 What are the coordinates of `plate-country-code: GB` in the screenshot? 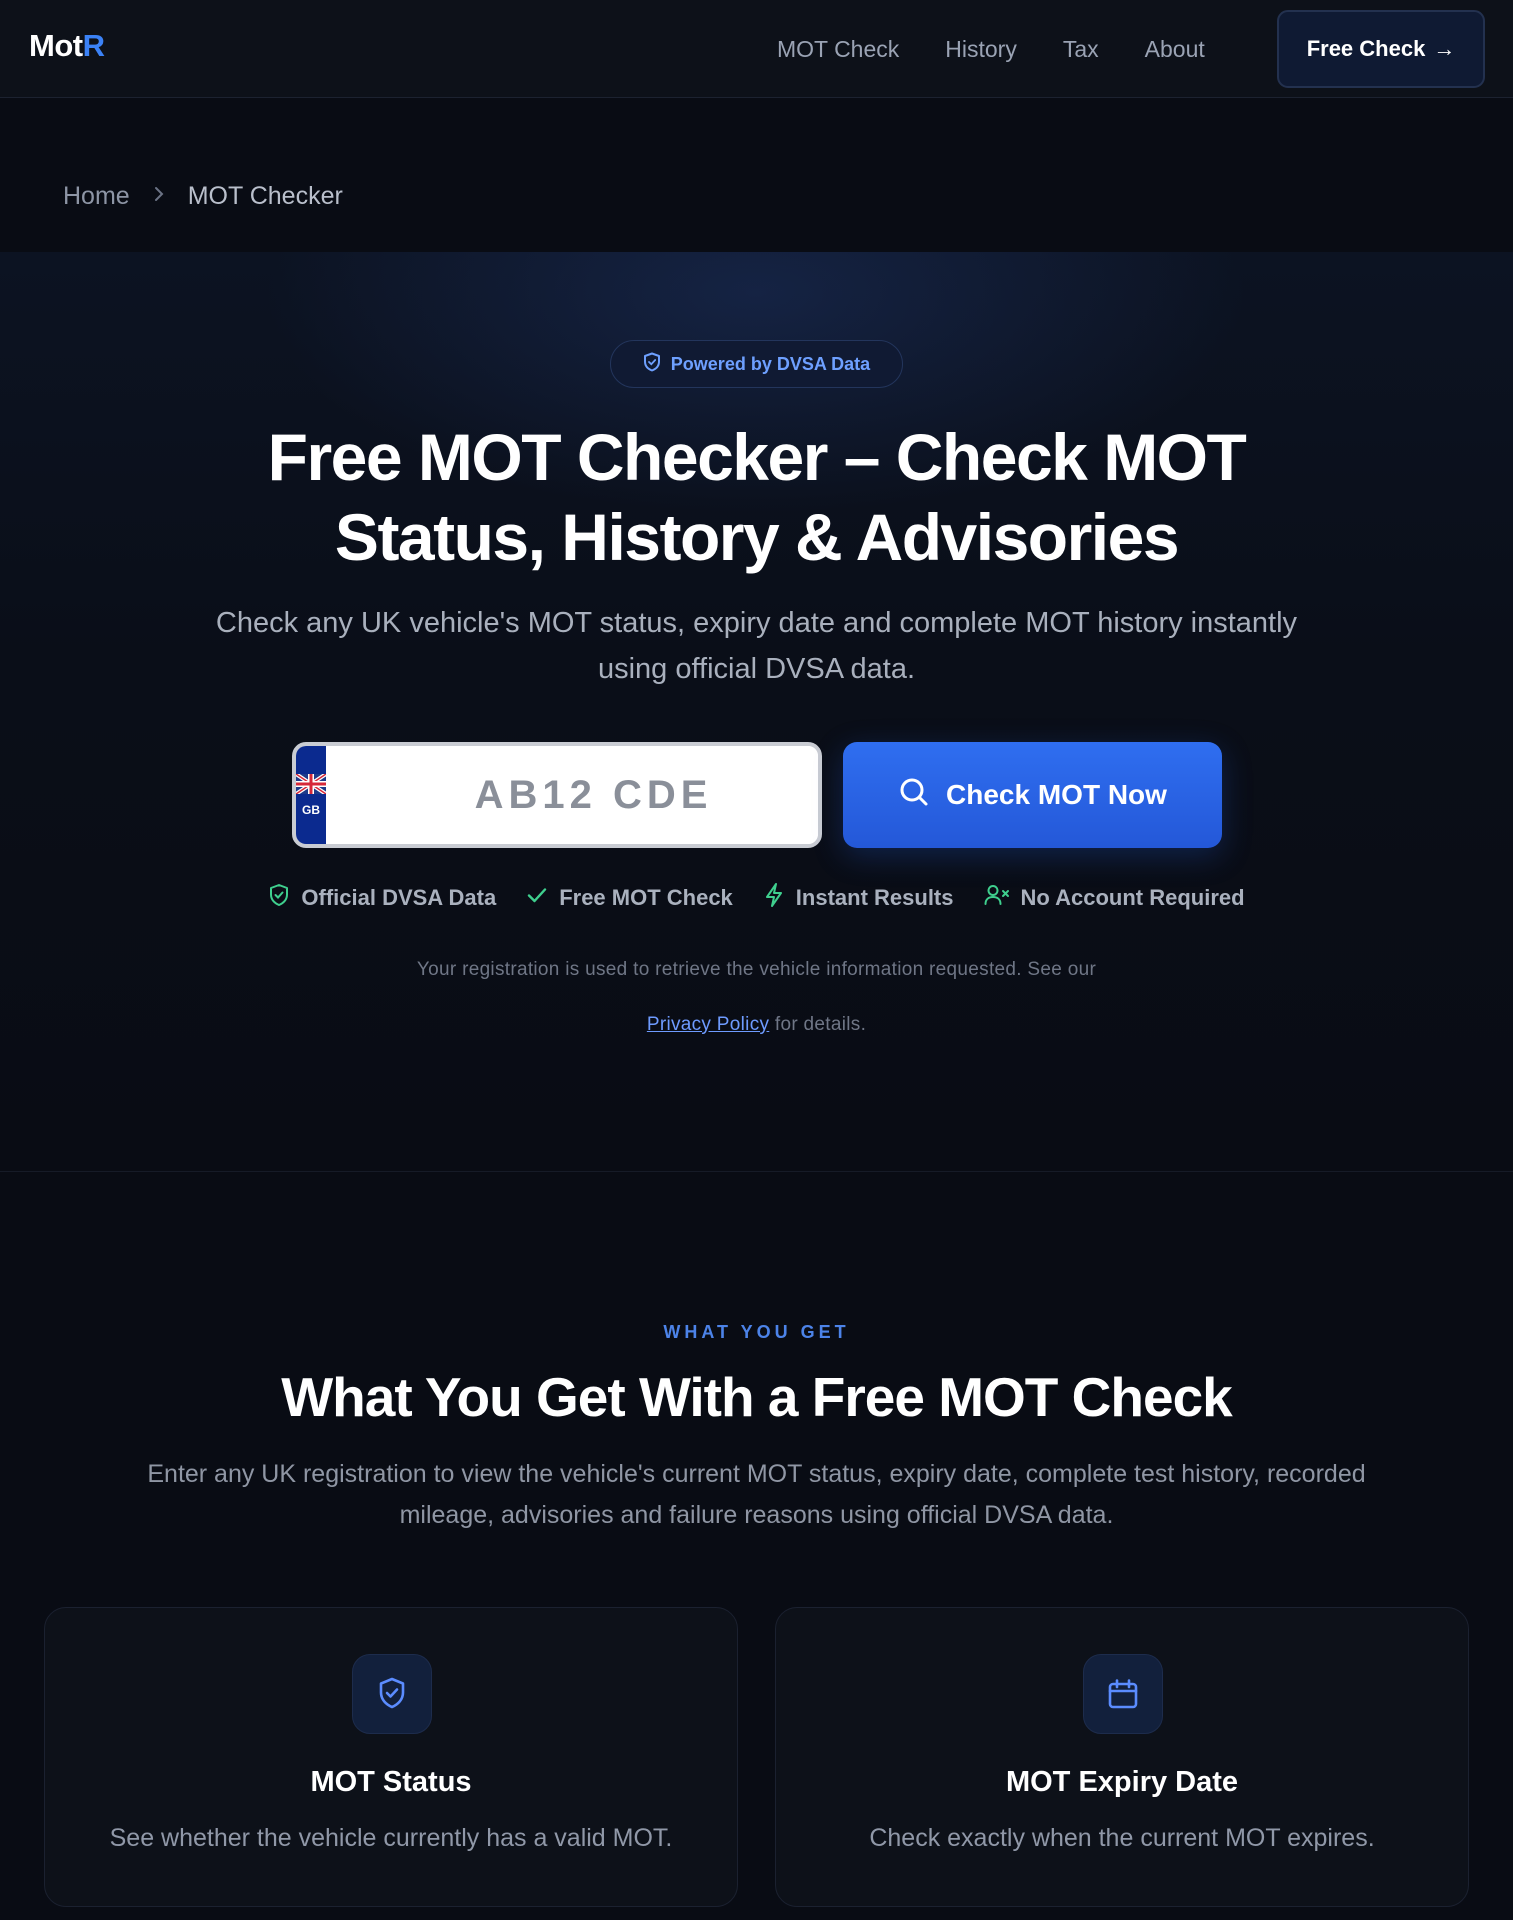 It's located at (311, 809).